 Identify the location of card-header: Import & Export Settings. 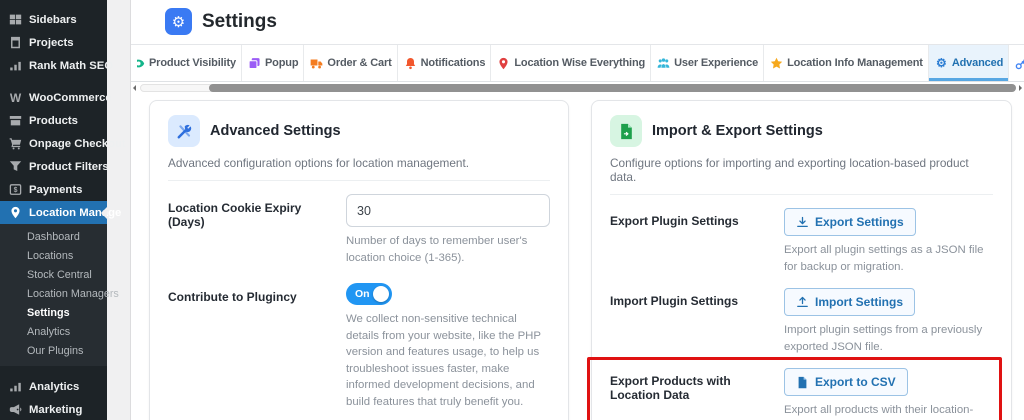
(801, 131).